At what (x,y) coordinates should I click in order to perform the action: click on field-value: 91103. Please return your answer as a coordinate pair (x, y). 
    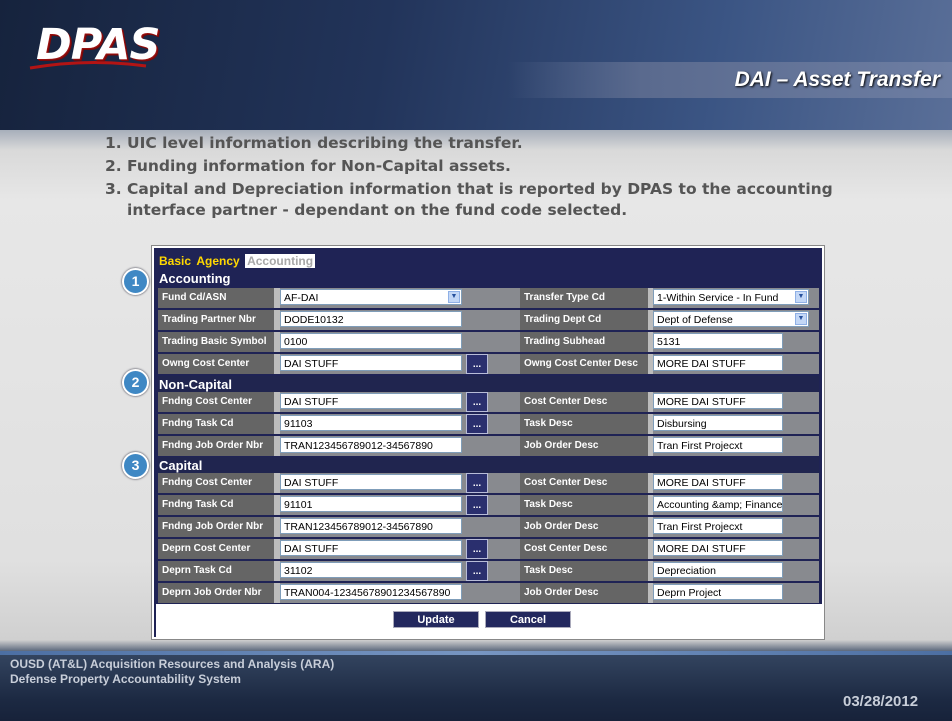
    Looking at the image, I should click on (298, 424).